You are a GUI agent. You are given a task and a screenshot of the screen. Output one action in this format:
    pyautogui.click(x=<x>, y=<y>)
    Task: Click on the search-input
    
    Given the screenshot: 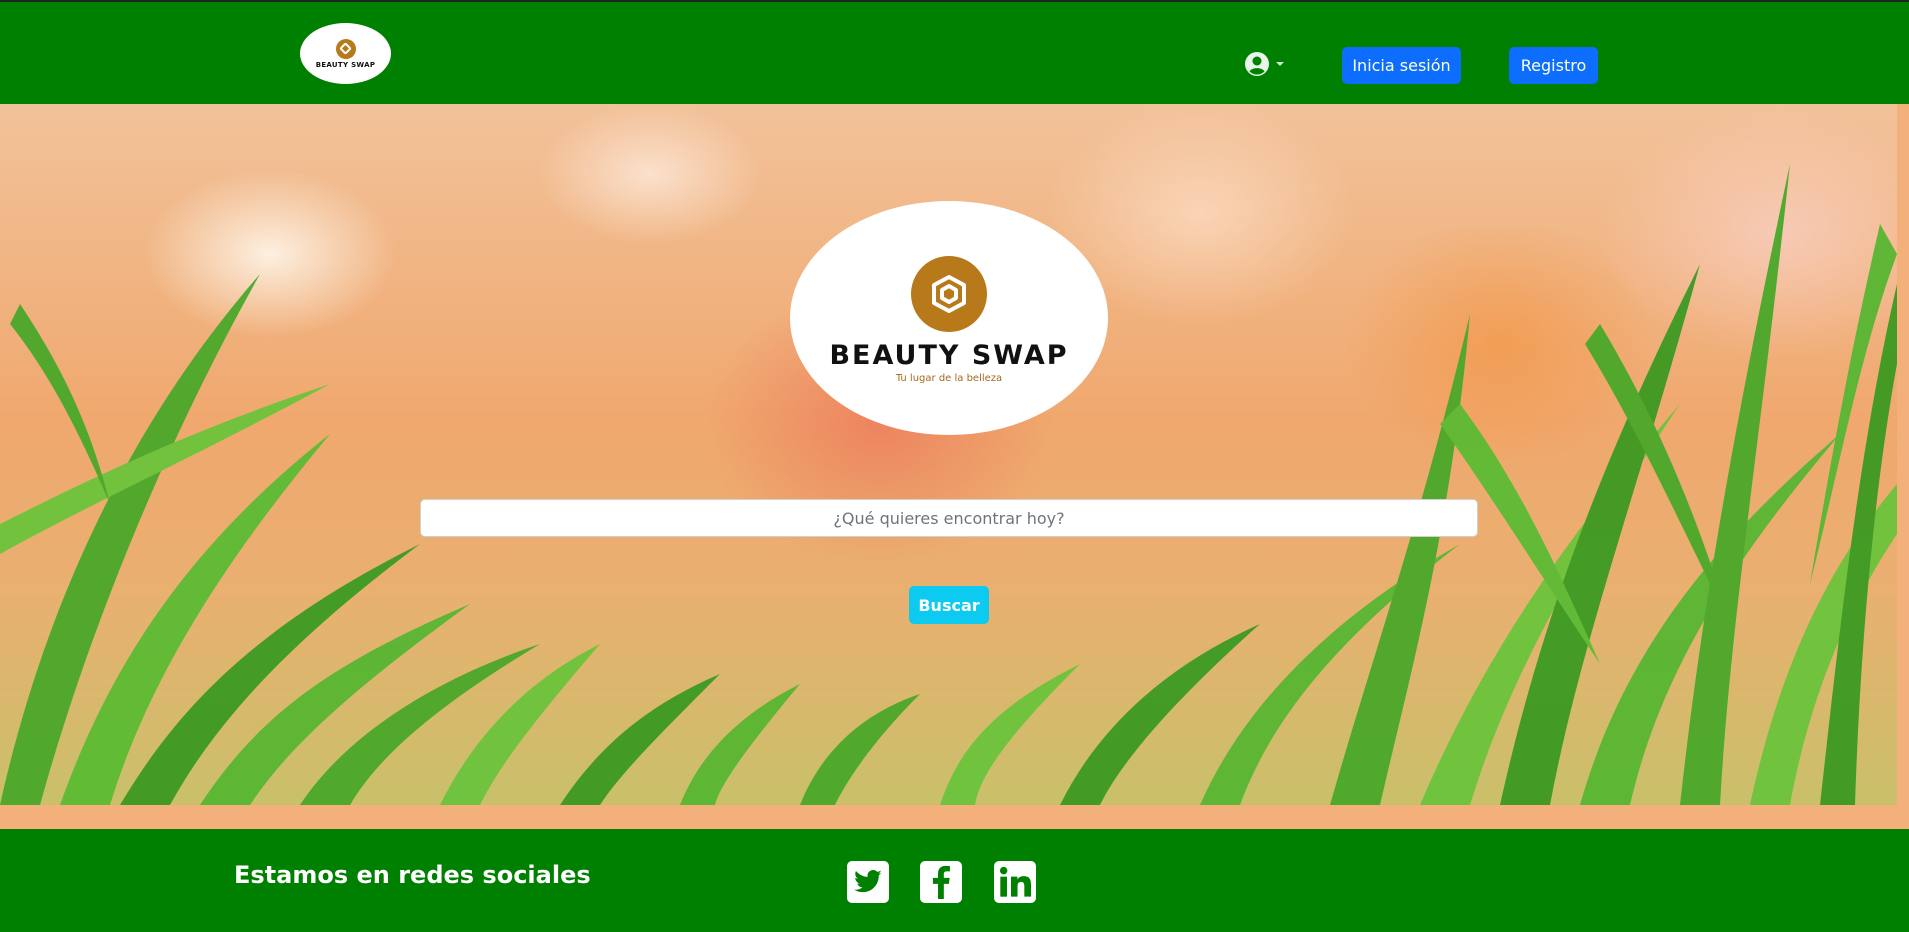 What is the action you would take?
    pyautogui.click(x=949, y=518)
    